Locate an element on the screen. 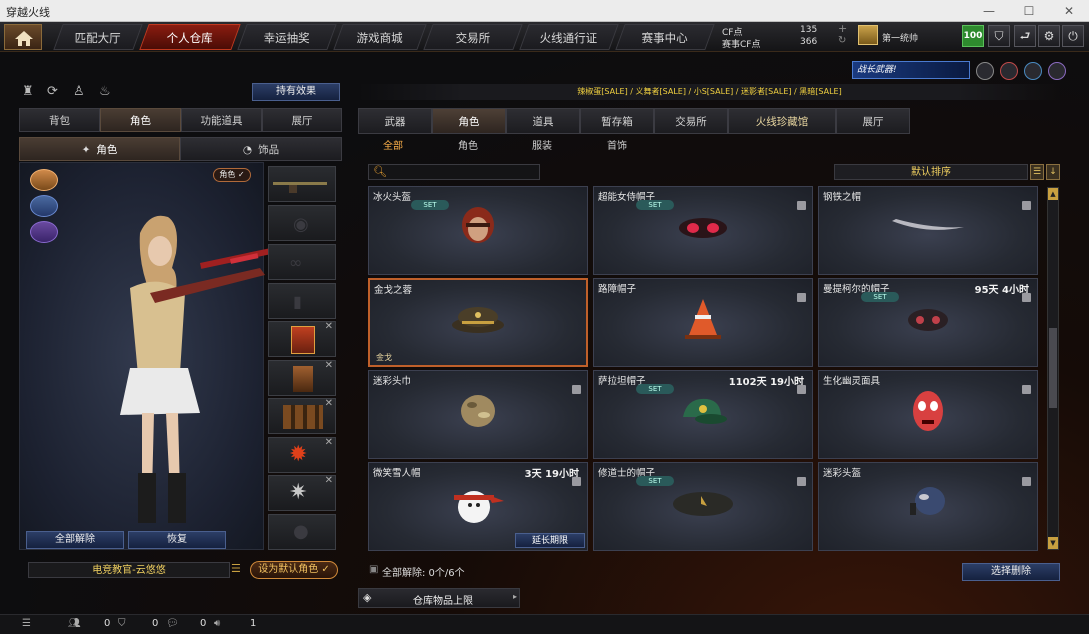 The width and height of the screenshot is (1089, 634). nav-tab-label: 交易所 is located at coordinates (472, 38).